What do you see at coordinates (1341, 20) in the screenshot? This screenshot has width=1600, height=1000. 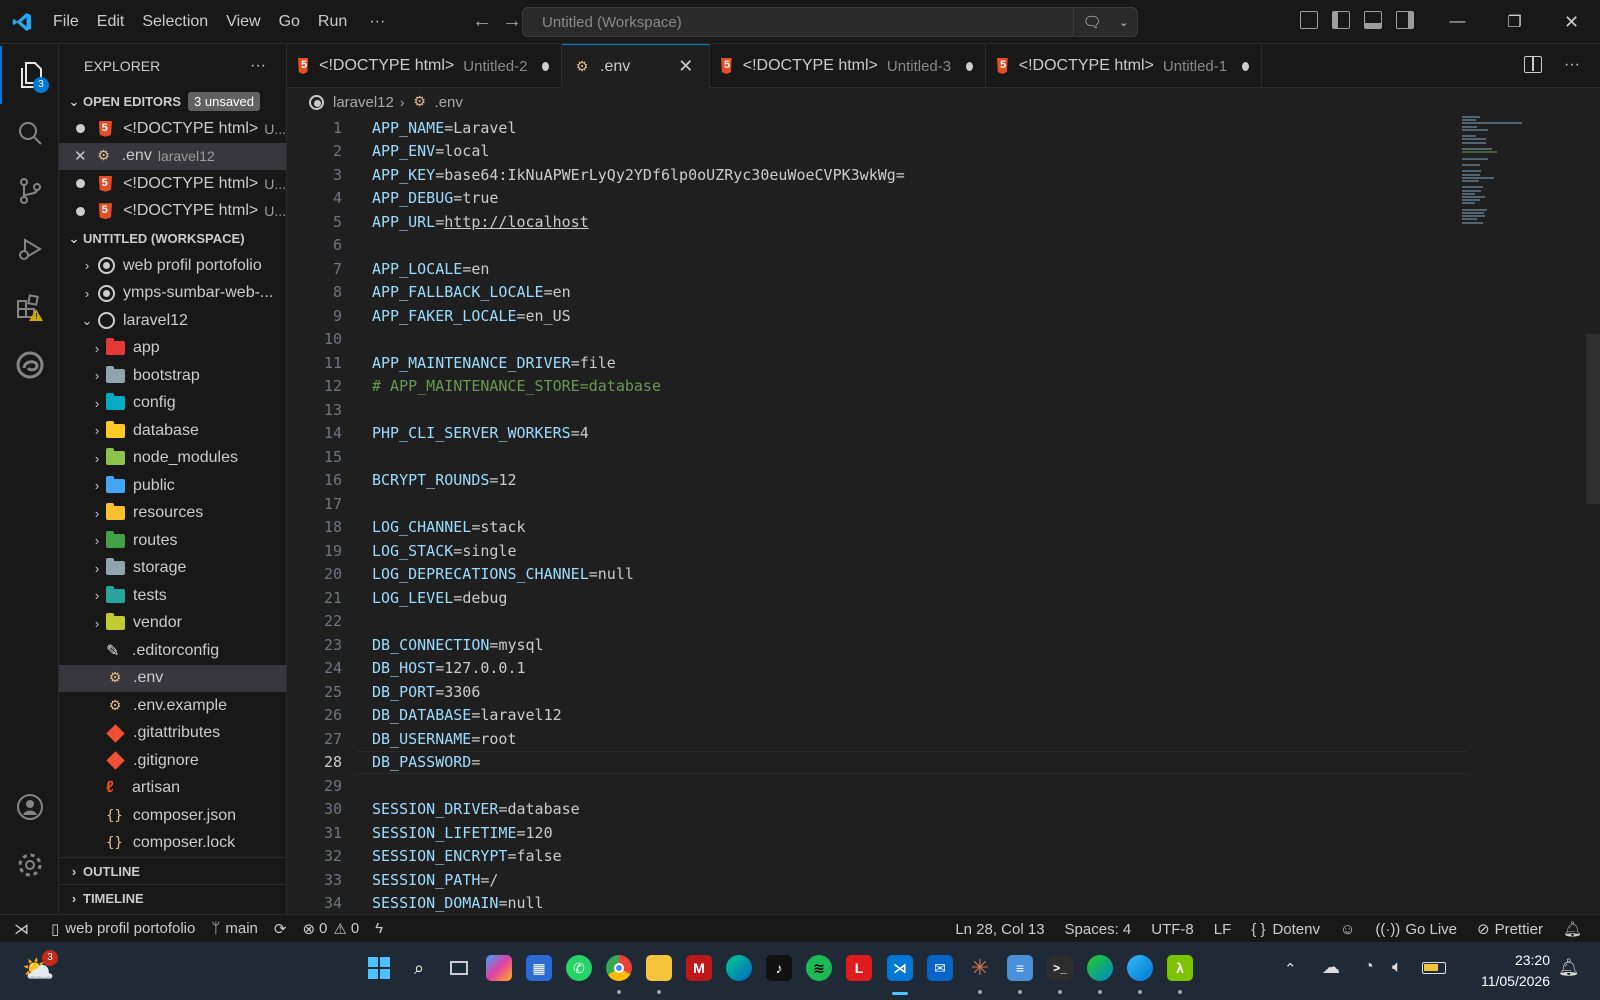 I see `toggle-primary-sidebar-icon` at bounding box center [1341, 20].